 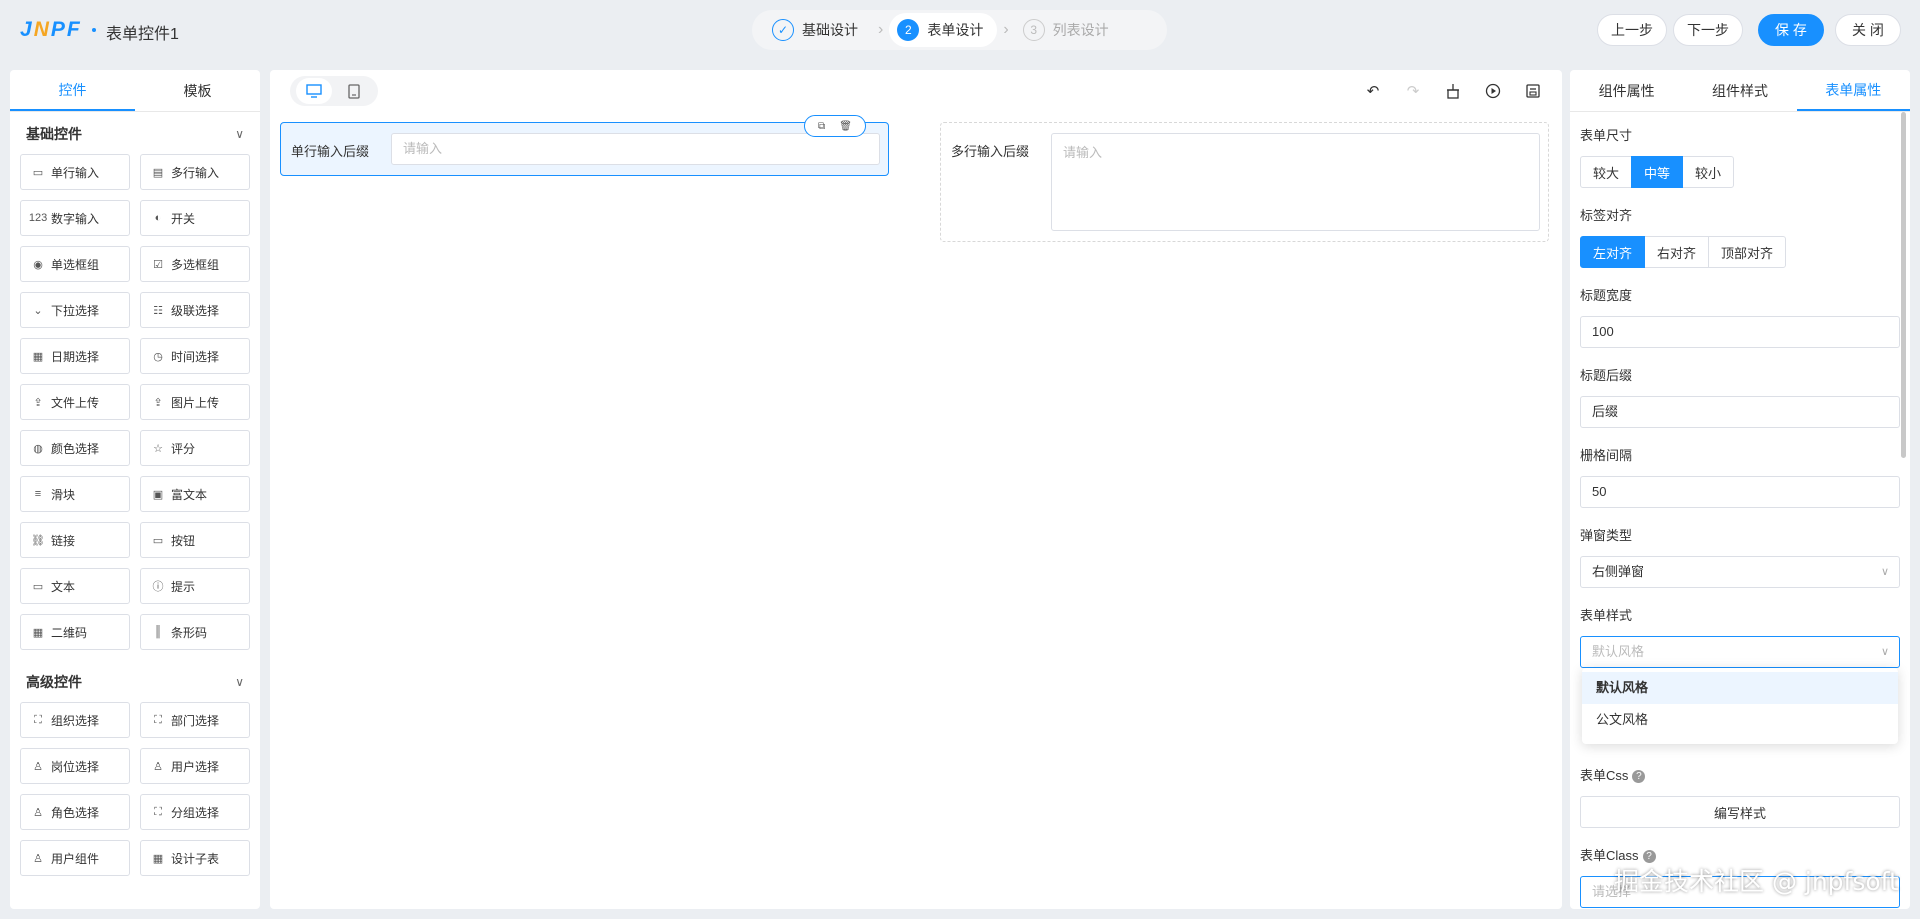 I want to click on single-line-input-field: 单行输入后缀 请输入 ⧉ 🗑, so click(x=584, y=145).